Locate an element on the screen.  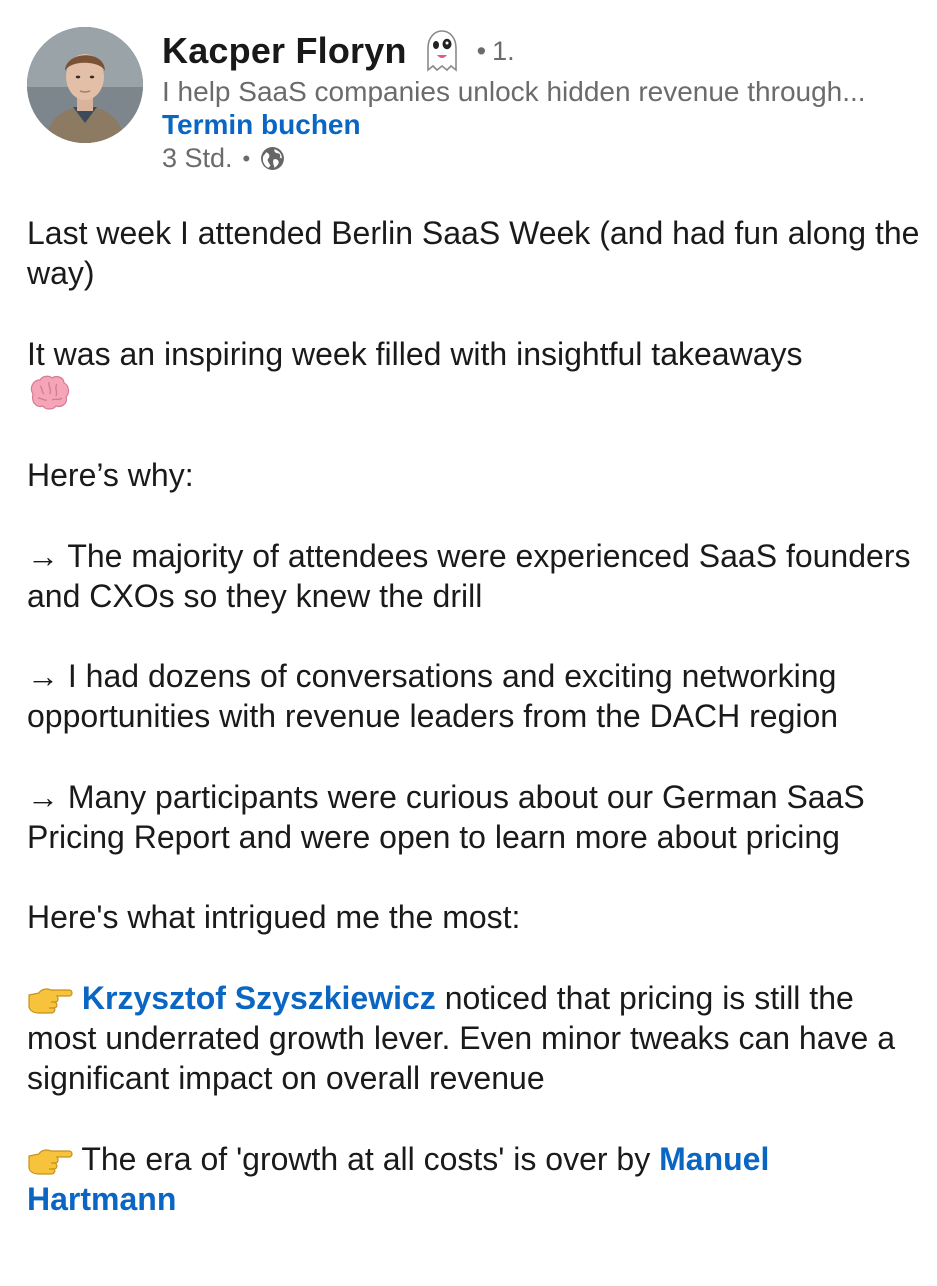
mention-krzysztof: Krzysztof Szyszkiewicz is located at coordinates (259, 998).